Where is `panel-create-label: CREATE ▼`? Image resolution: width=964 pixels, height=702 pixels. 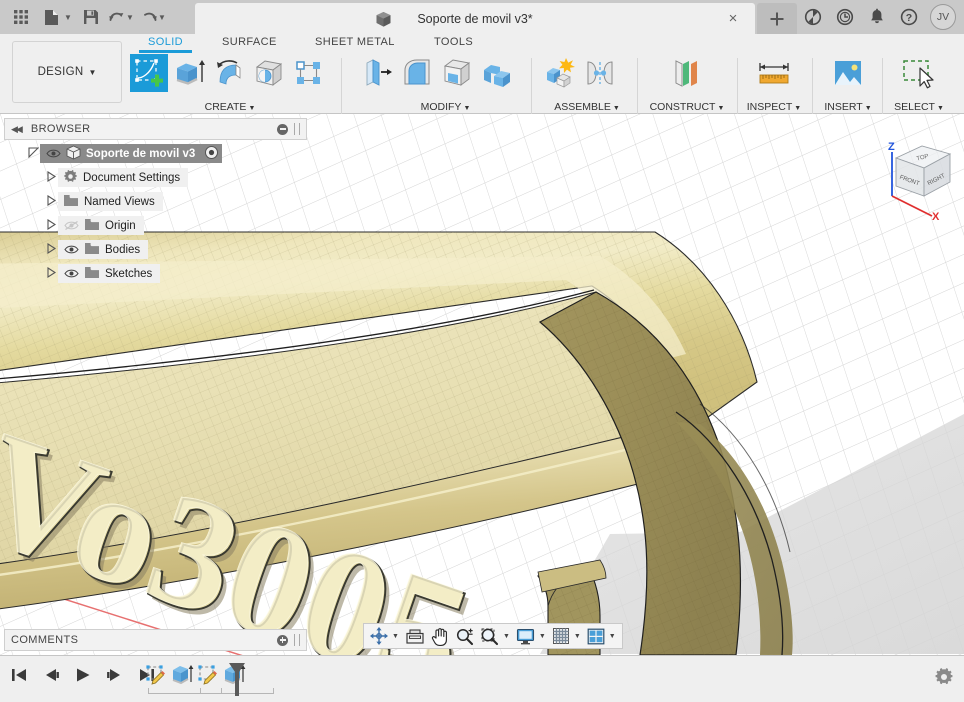 panel-create-label: CREATE ▼ is located at coordinates (230, 107).